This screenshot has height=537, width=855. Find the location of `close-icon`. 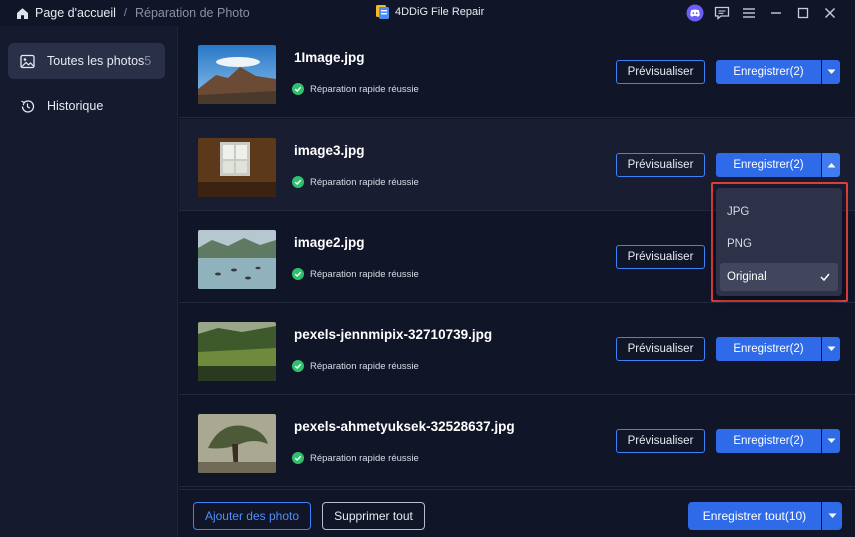

close-icon is located at coordinates (829, 13).